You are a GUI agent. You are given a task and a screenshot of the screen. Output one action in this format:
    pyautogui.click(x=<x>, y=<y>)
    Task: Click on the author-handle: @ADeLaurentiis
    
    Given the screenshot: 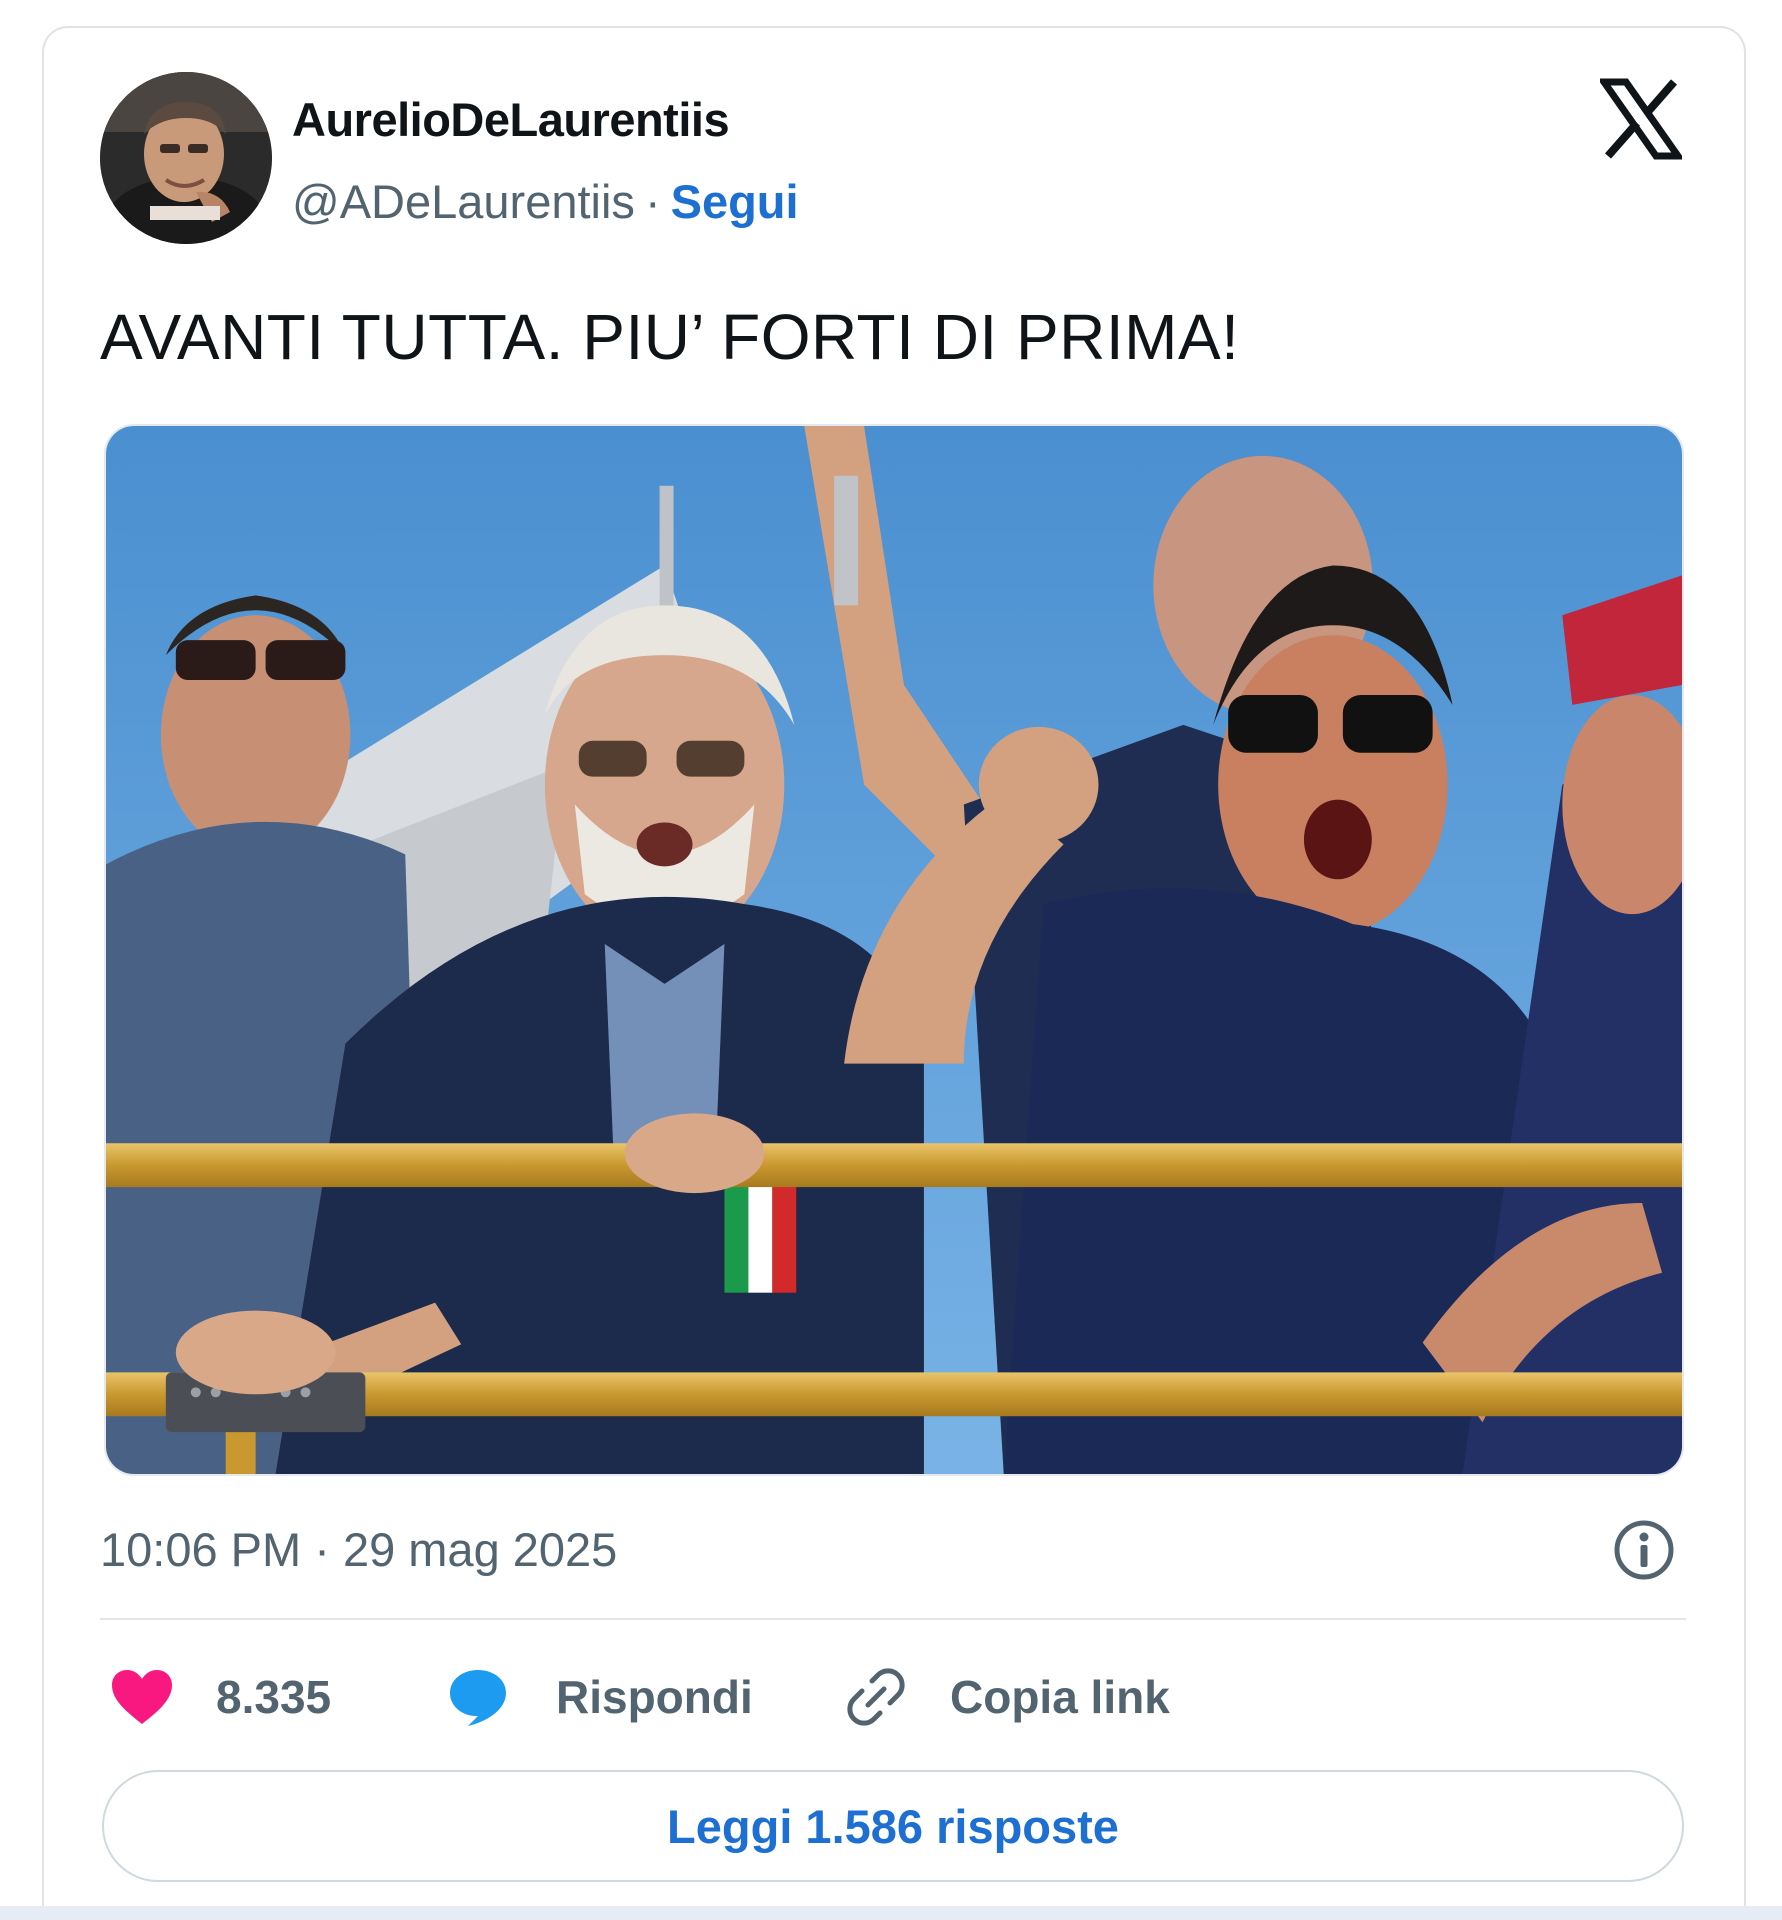 What is the action you would take?
    pyautogui.click(x=463, y=201)
    